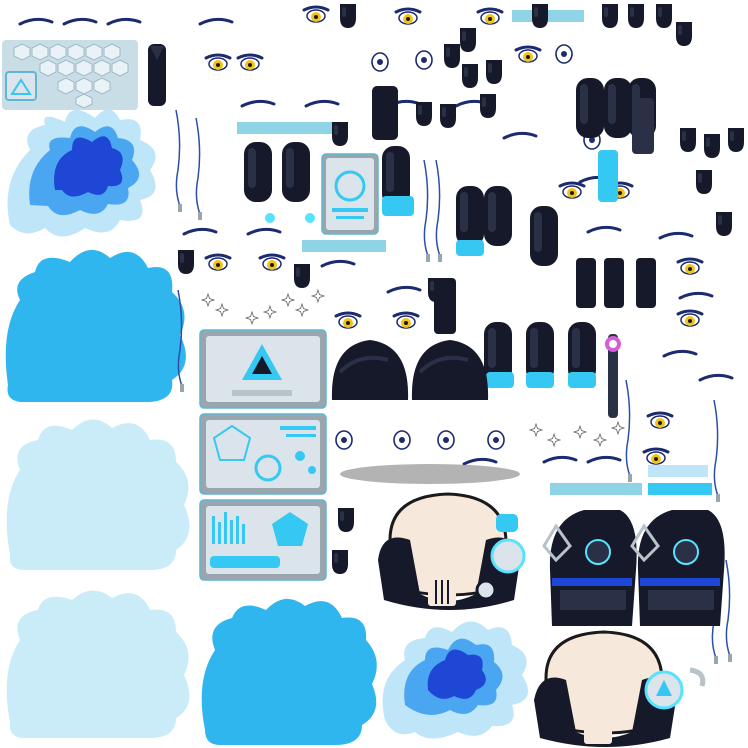  Describe the element at coordinates (263, 369) in the screenshot. I see `tech-panel-triangle-icon` at that location.